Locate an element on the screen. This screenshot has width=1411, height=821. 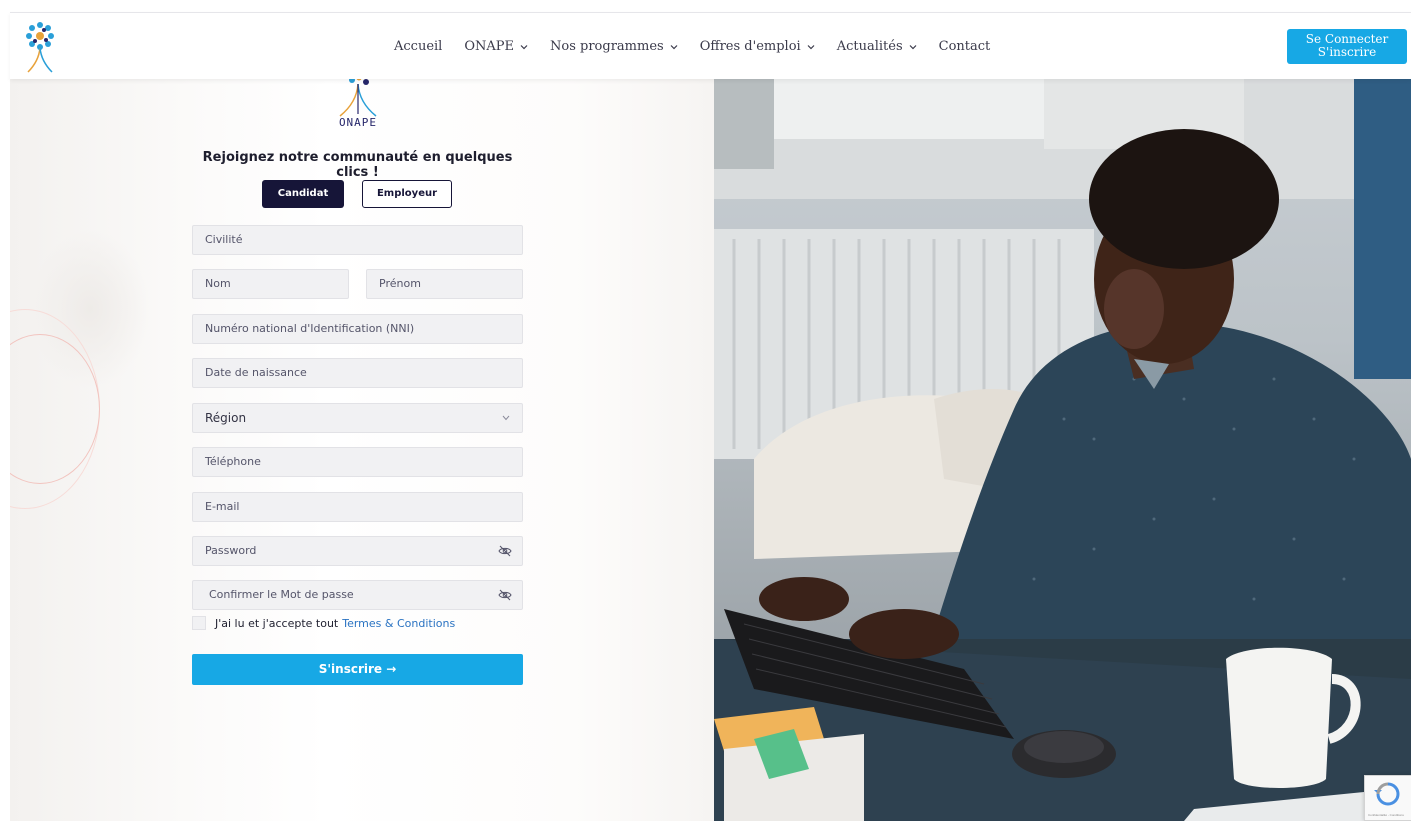
nav-item-contact: Contact is located at coordinates (965, 46).